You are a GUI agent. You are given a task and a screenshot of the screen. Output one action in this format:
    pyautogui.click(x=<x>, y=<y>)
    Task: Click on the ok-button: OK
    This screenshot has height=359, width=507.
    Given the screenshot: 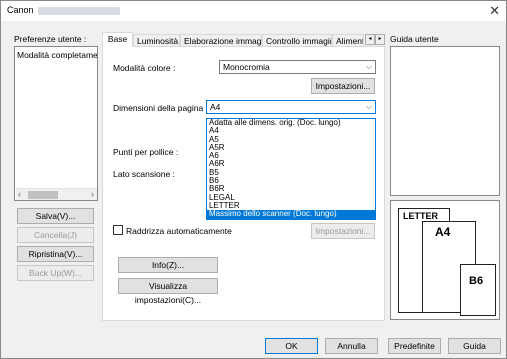 What is the action you would take?
    pyautogui.click(x=291, y=346)
    